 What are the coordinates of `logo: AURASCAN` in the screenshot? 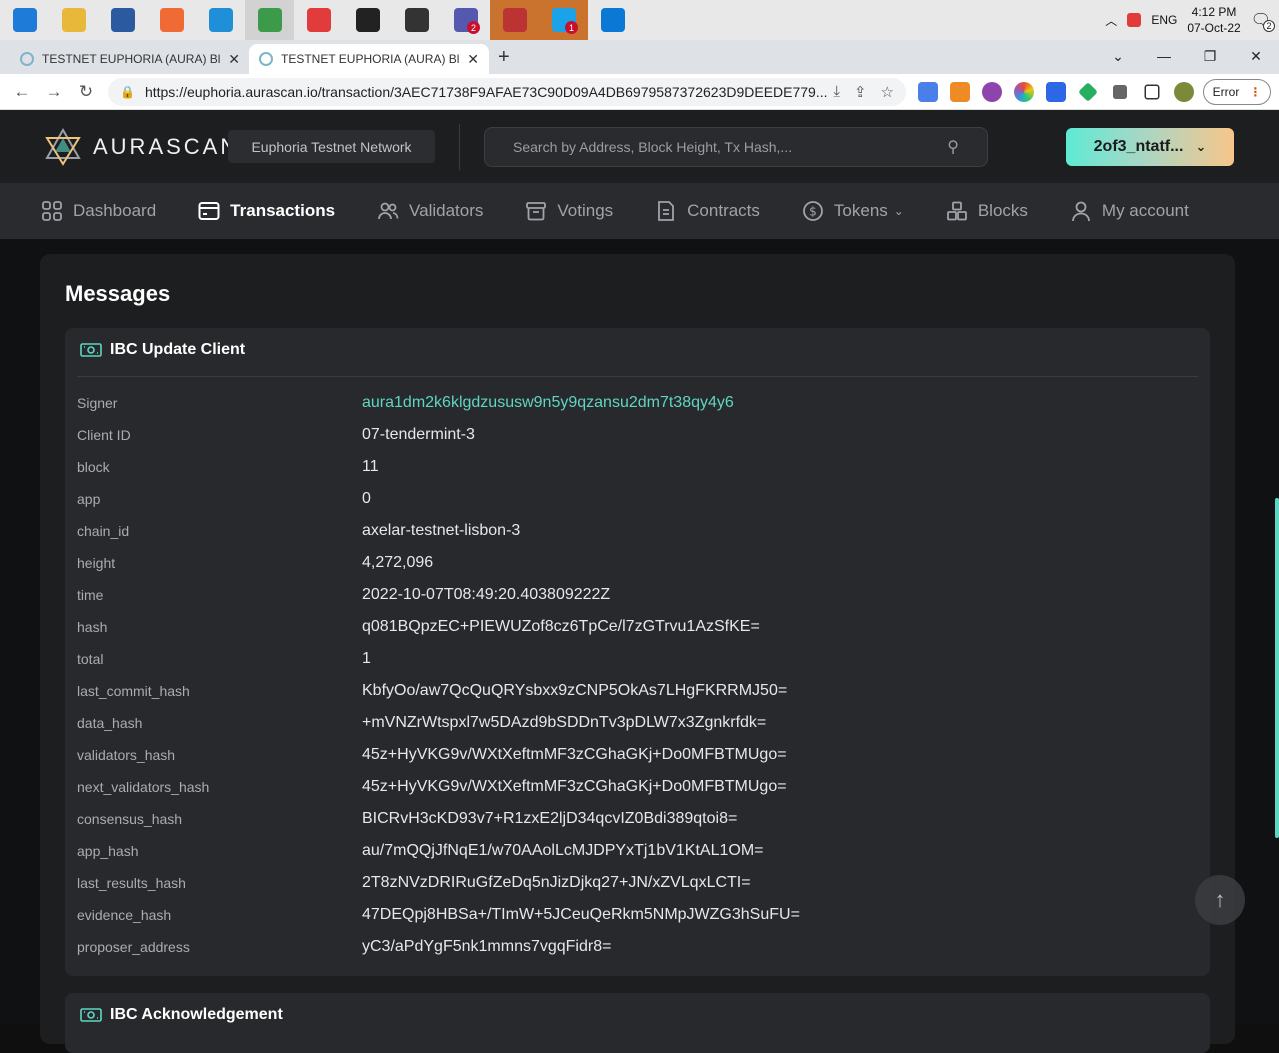 It's located at (142, 147).